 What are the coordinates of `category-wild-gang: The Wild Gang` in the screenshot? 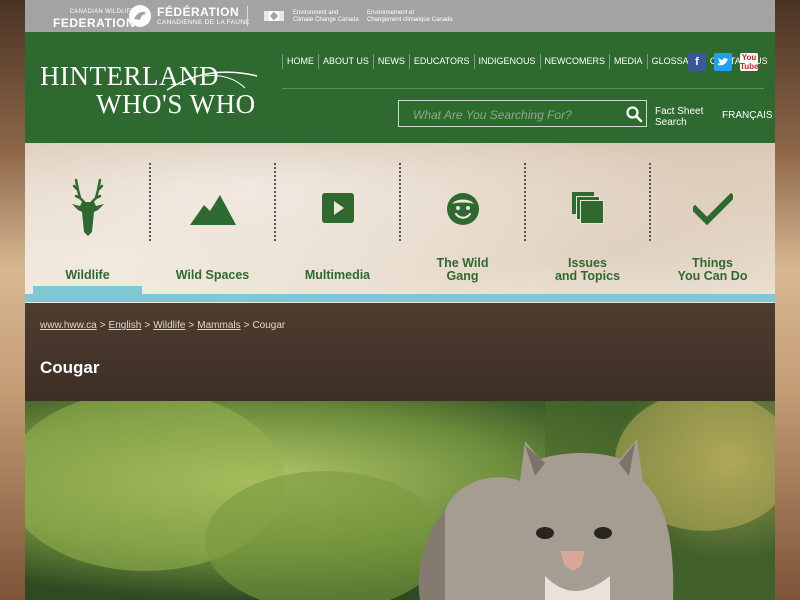 It's located at (462, 219).